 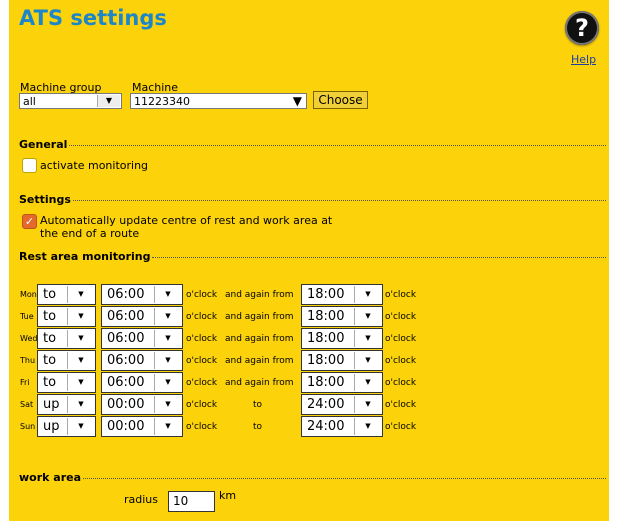 I want to click on activate-monitoring-checkbox, so click(x=29, y=165).